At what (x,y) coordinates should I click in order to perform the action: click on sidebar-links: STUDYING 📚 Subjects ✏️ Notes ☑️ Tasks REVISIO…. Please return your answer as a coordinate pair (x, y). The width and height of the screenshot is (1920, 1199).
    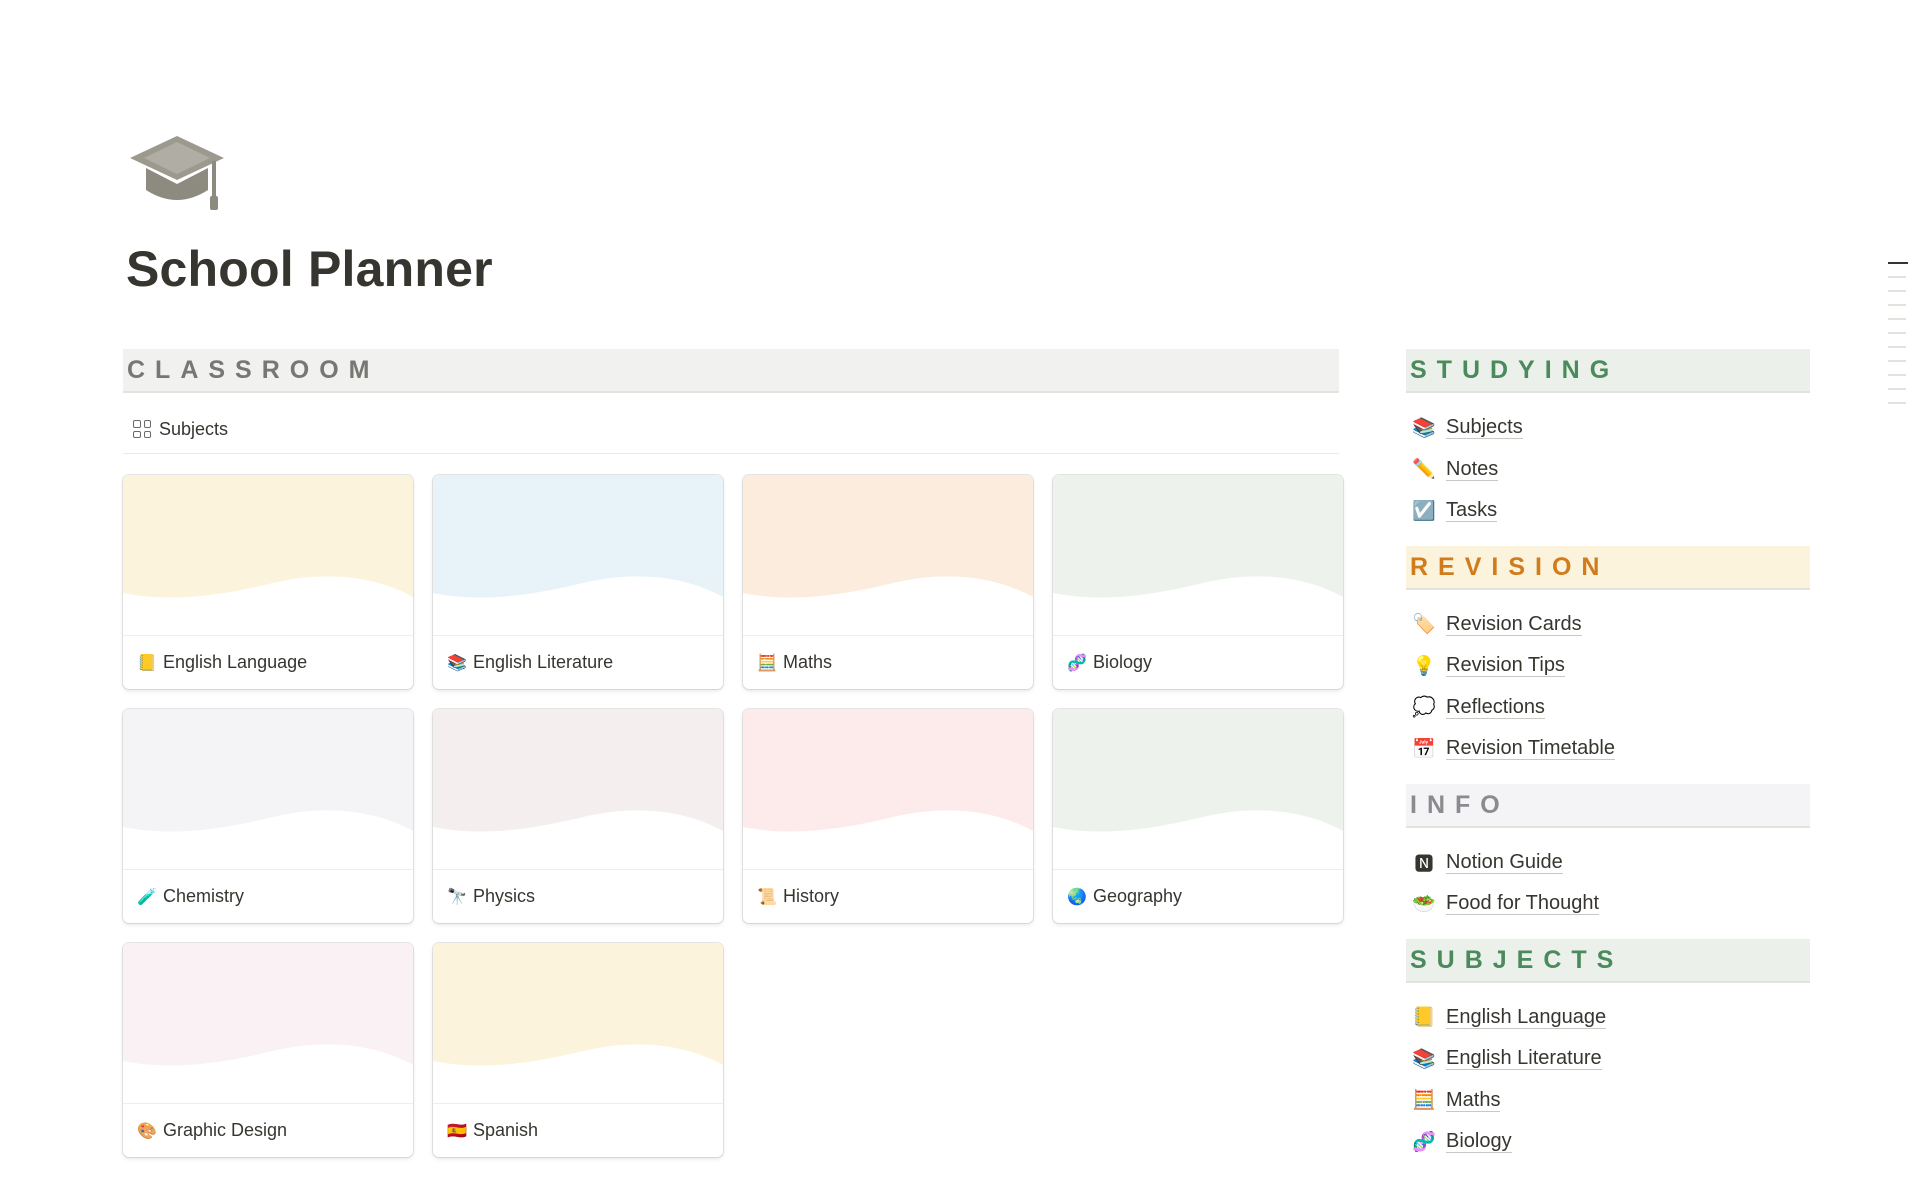
    Looking at the image, I should click on (1608, 763).